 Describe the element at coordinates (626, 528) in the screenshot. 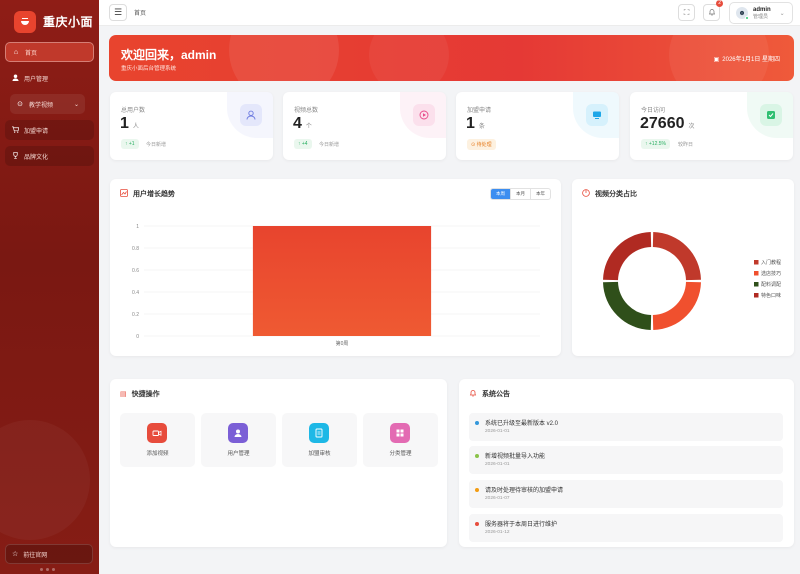

I see `announcement-item: 服务器将于本周日进行维护 2026-01-12` at that location.